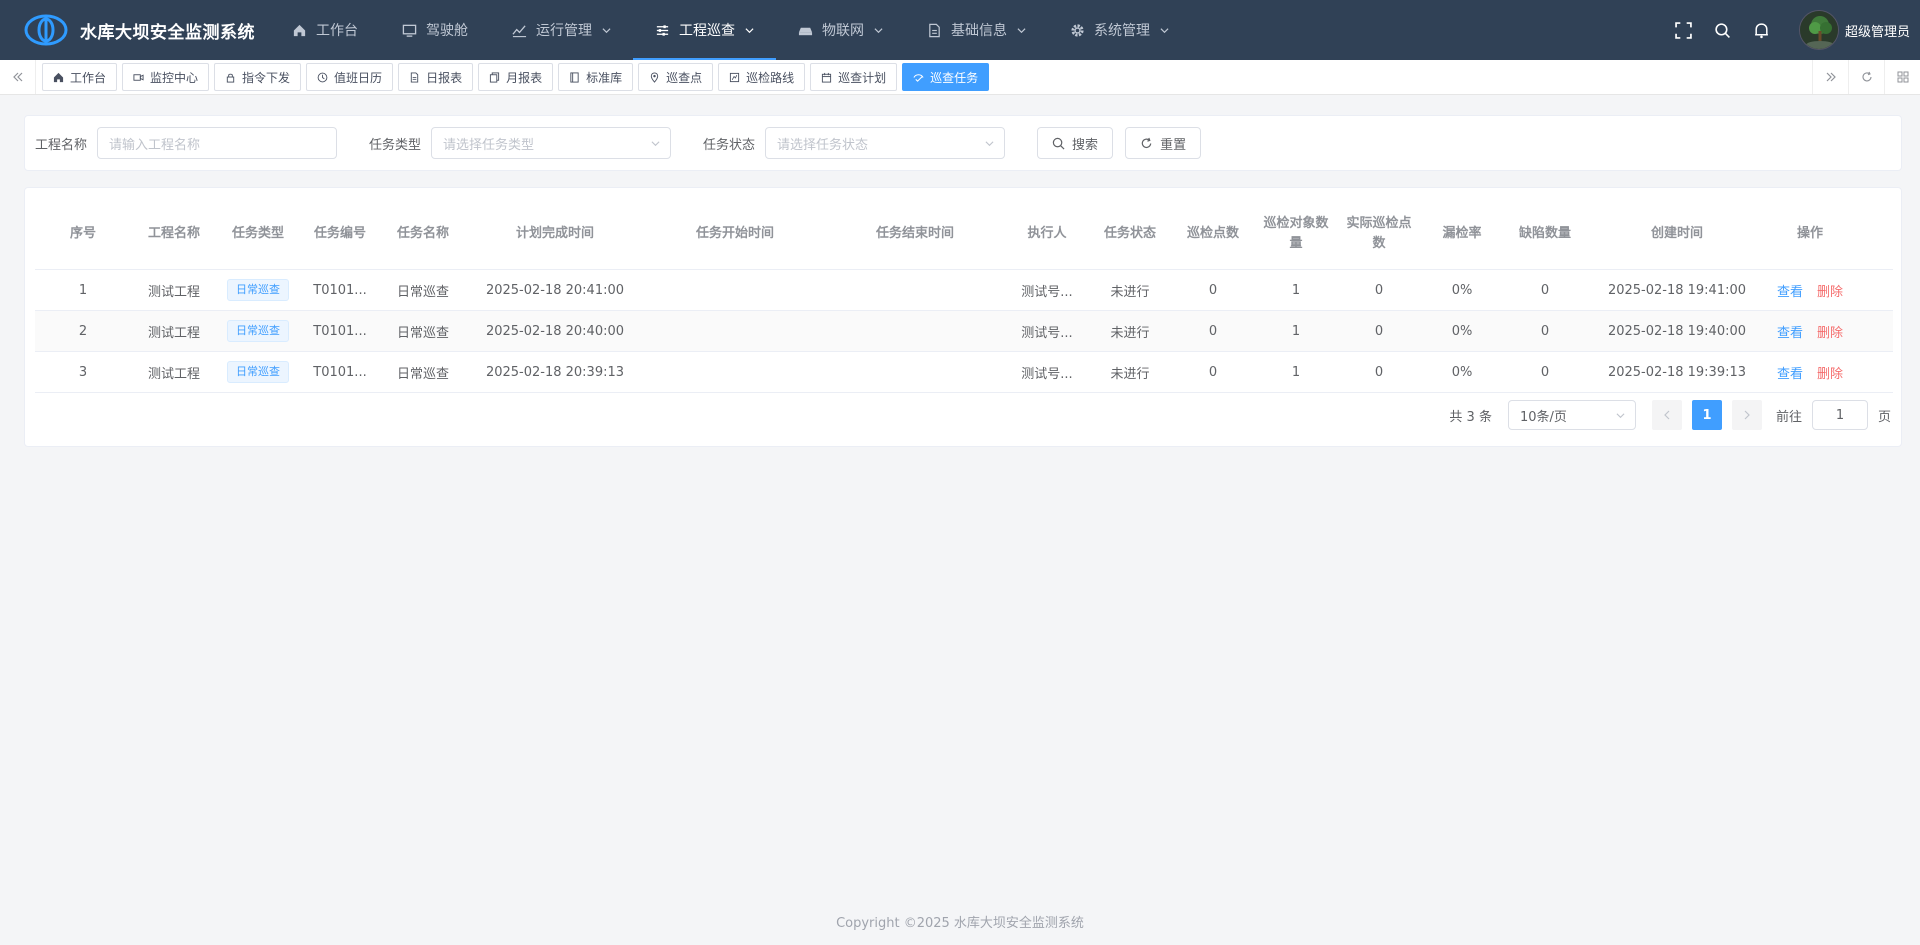  I want to click on reset-button: 重置, so click(1163, 143).